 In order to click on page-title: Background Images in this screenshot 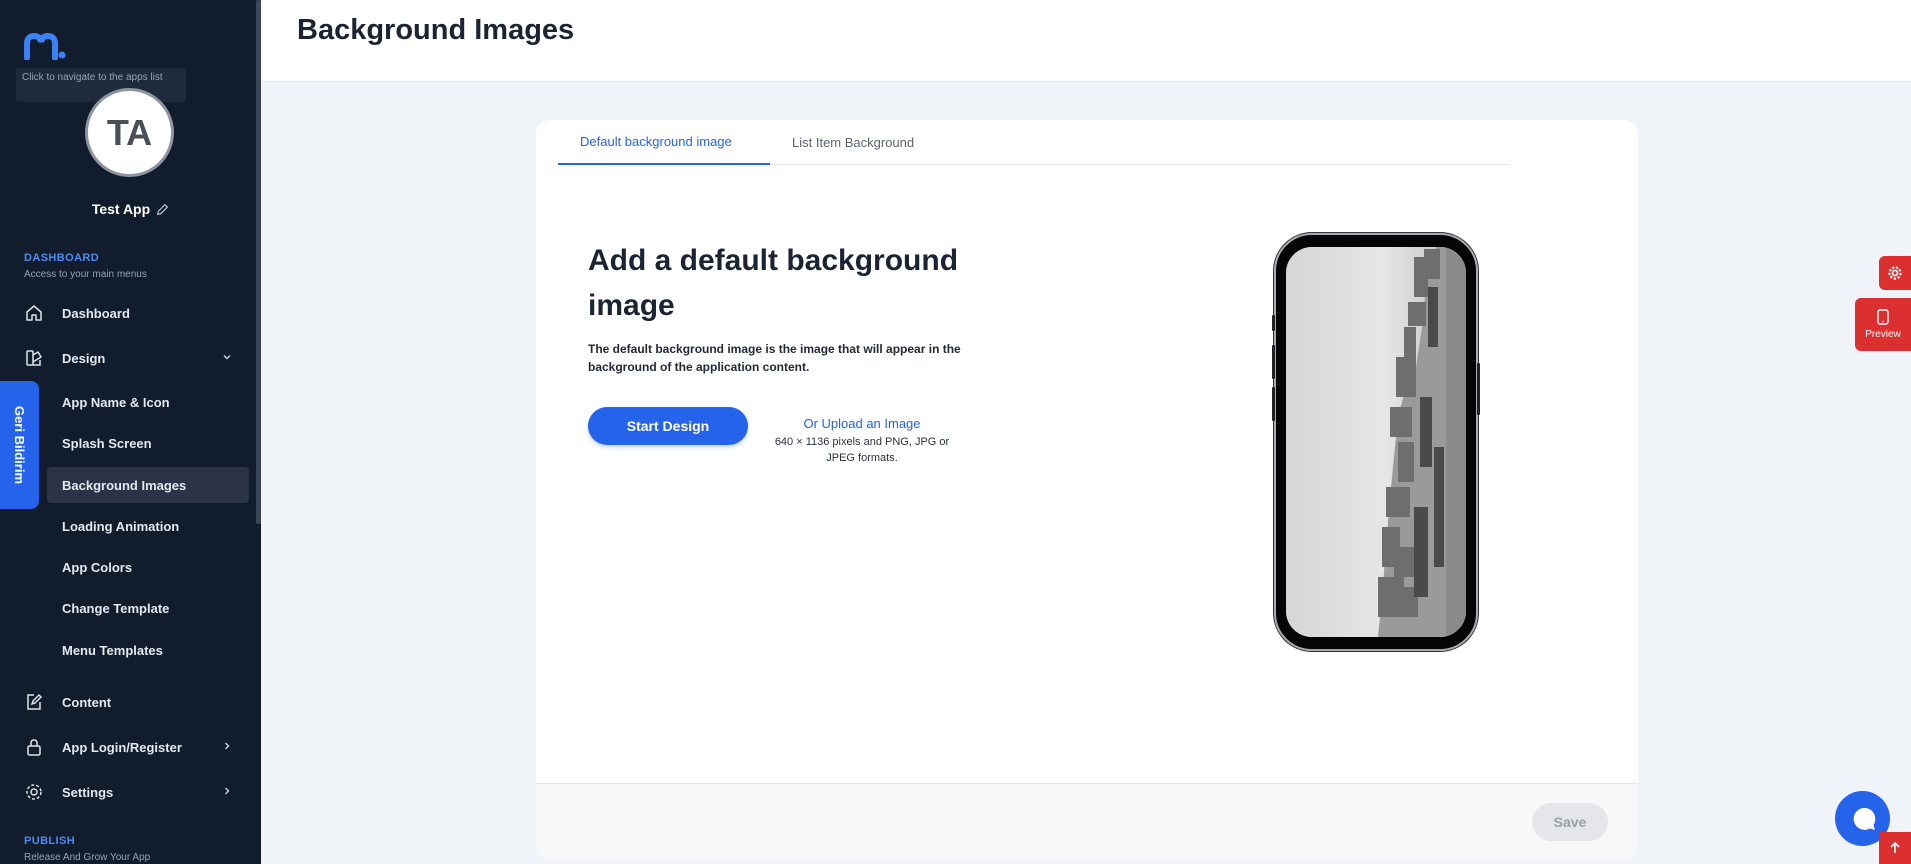, I will do `click(436, 30)`.